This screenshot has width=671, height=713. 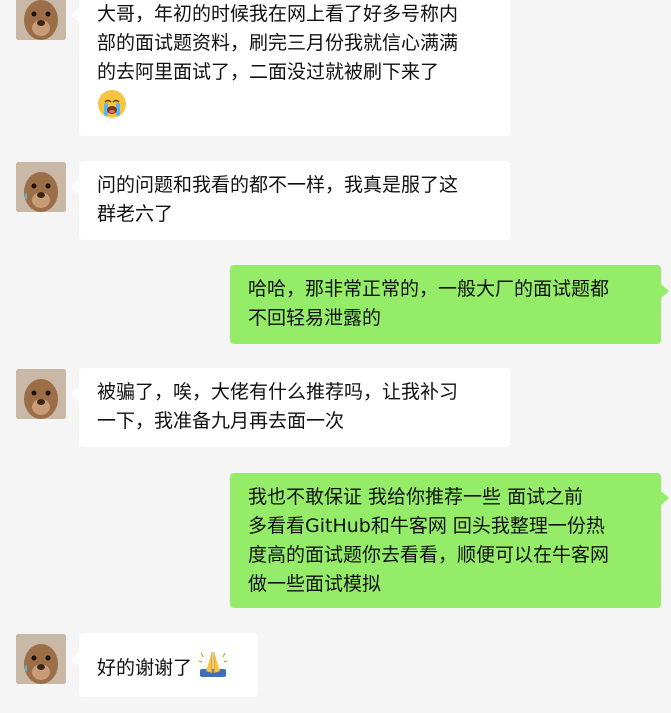 I want to click on message-bubble-received: 被骗了，唉，大佬有什么推荐吗，让我补习 一下，我准备九月再去面一次, so click(x=294, y=407).